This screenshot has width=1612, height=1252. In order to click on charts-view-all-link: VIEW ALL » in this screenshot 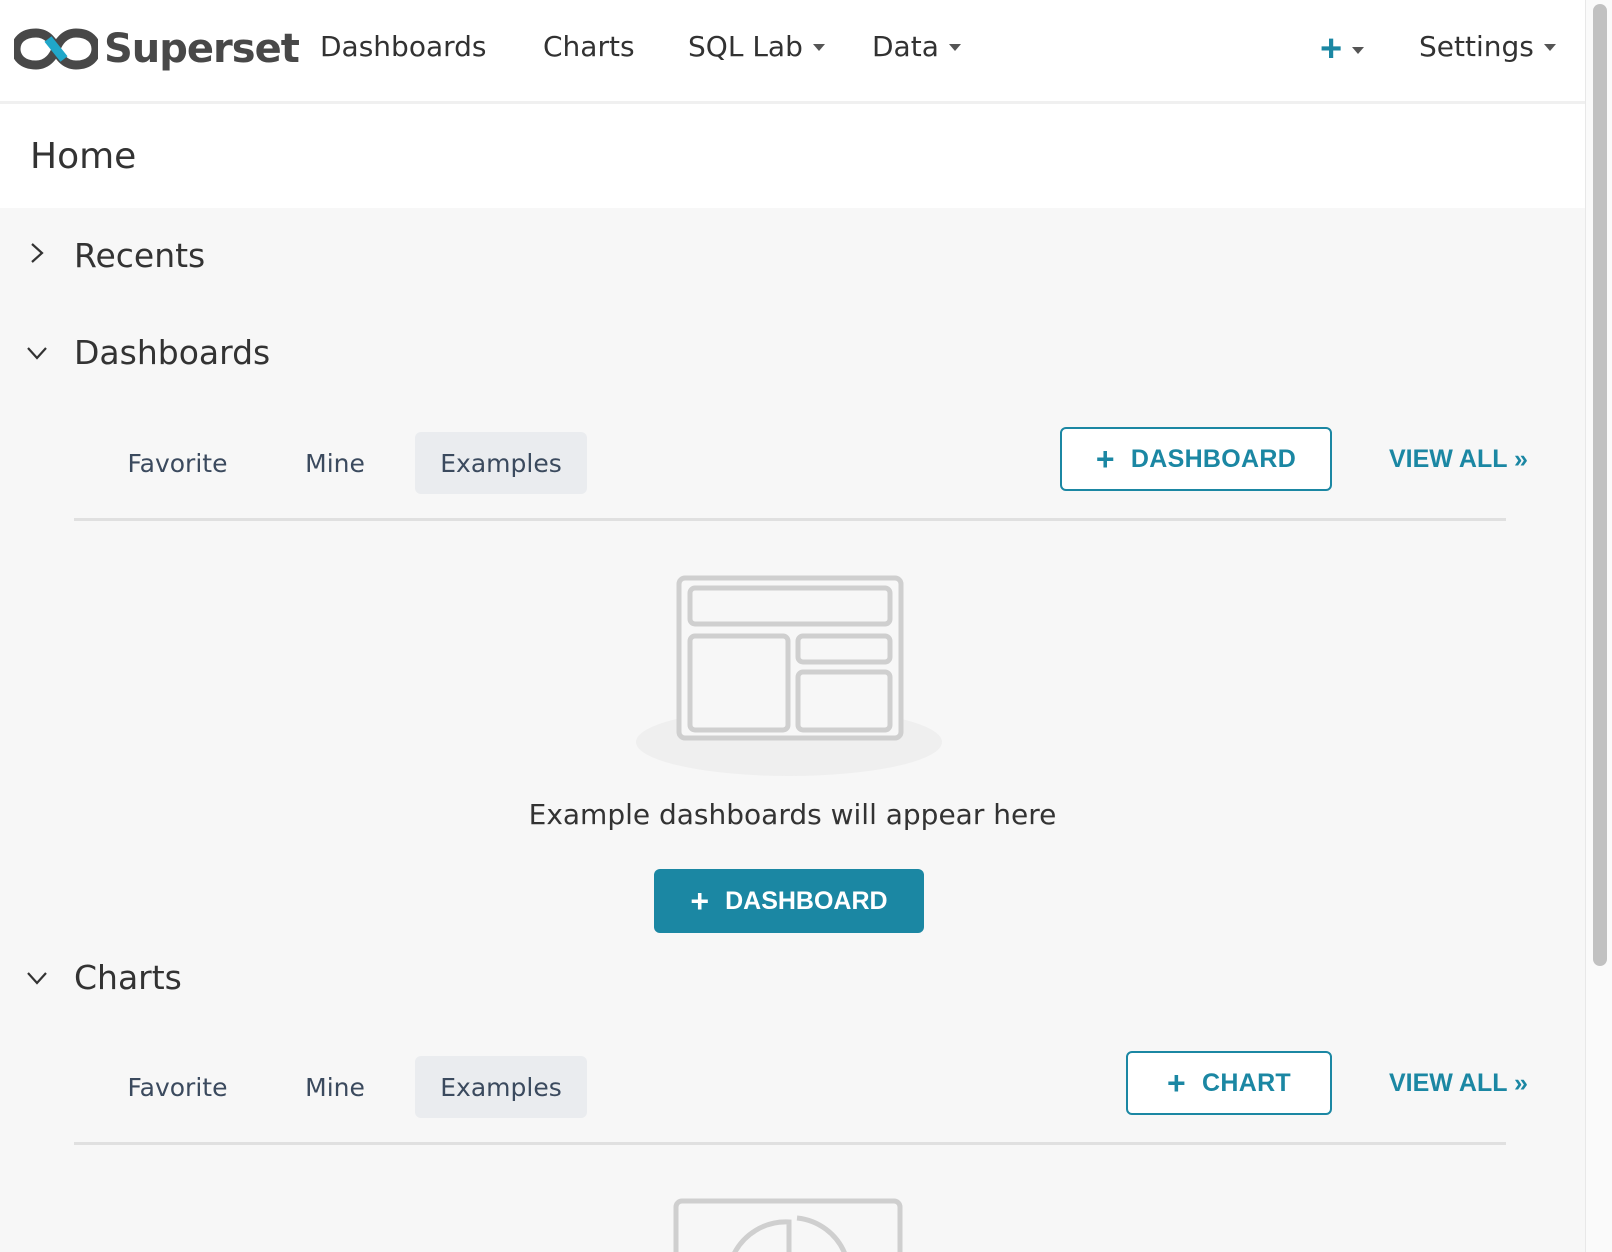, I will do `click(1458, 1083)`.